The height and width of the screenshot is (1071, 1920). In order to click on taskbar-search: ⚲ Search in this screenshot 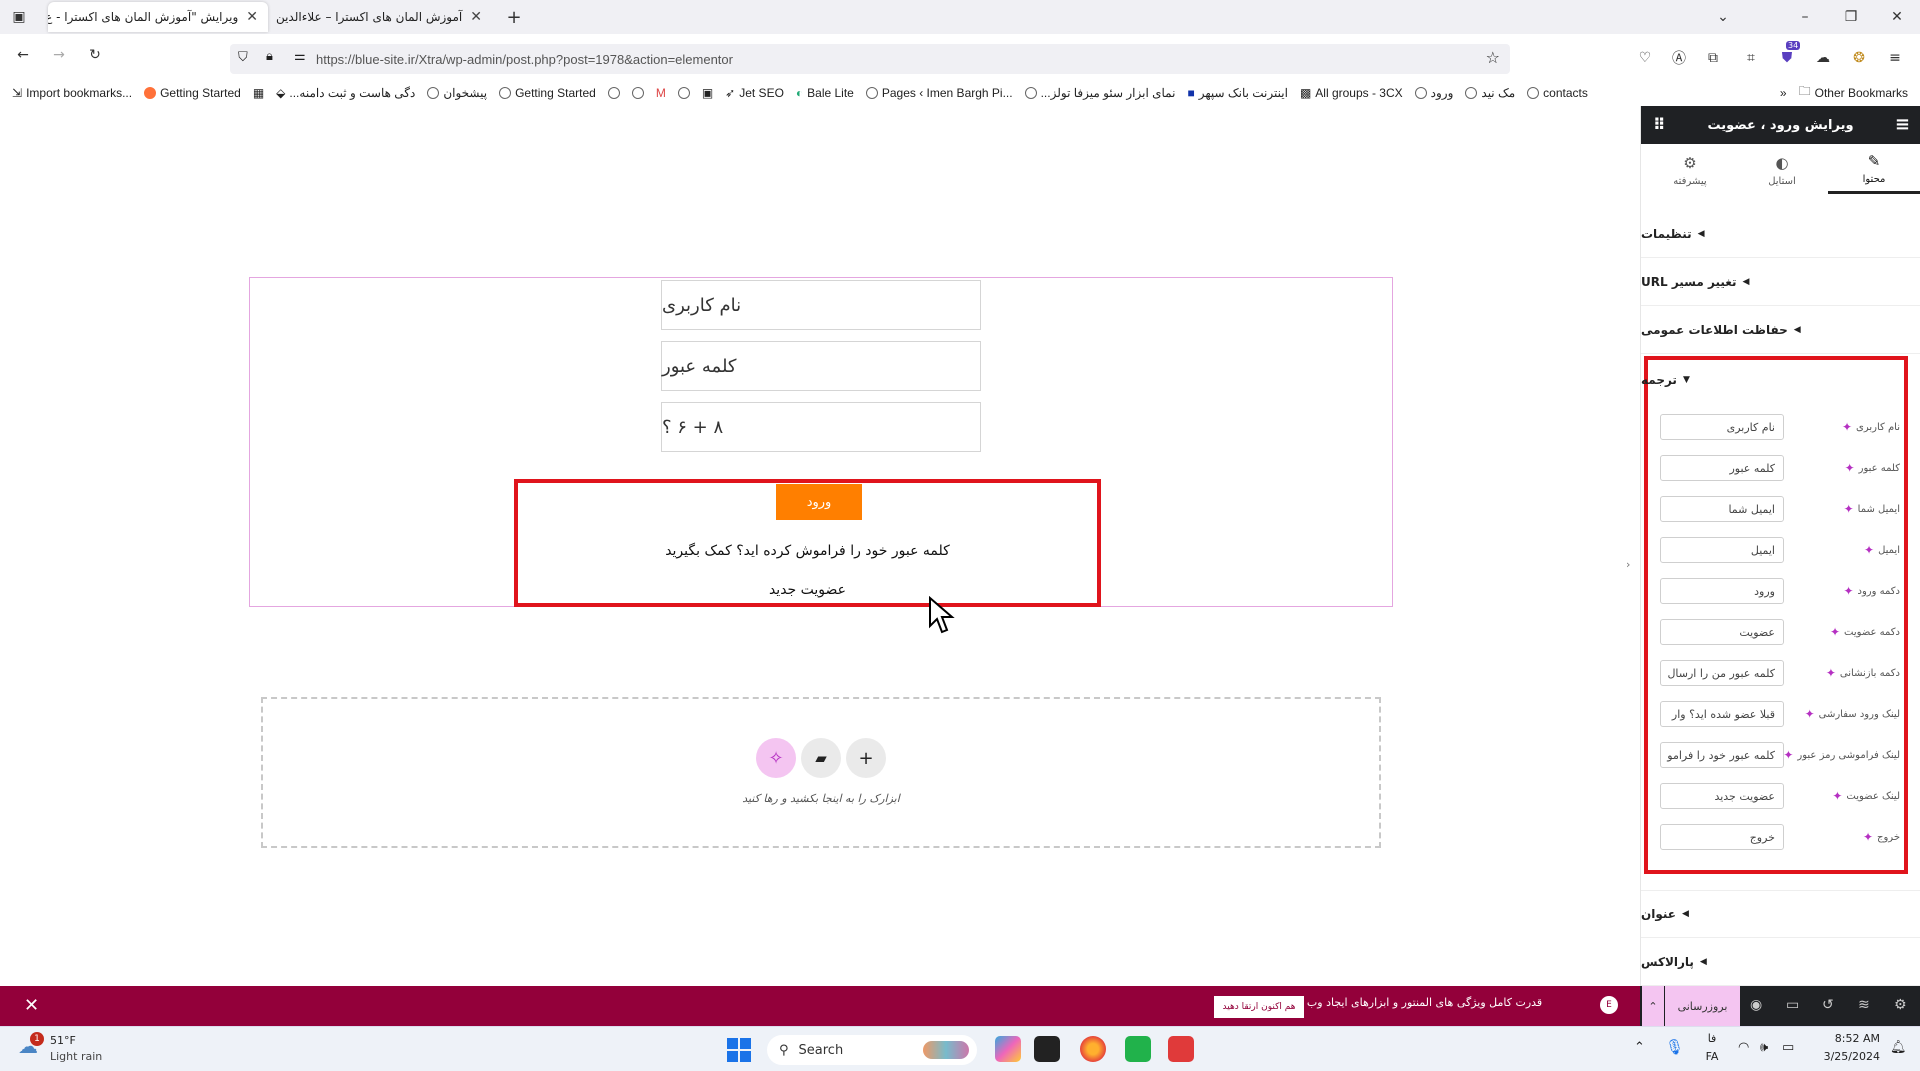, I will do `click(872, 1050)`.